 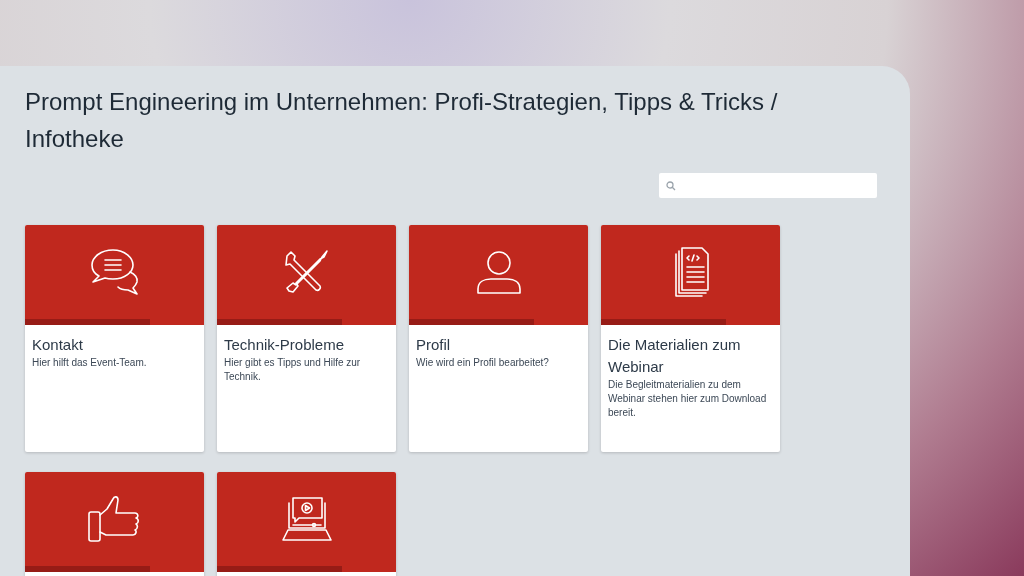 What do you see at coordinates (402, 120) in the screenshot?
I see `page-title: Prompt Engineering im Unternehmen: Profi-Strategien, Tipps & Tricks / Infotheke` at bounding box center [402, 120].